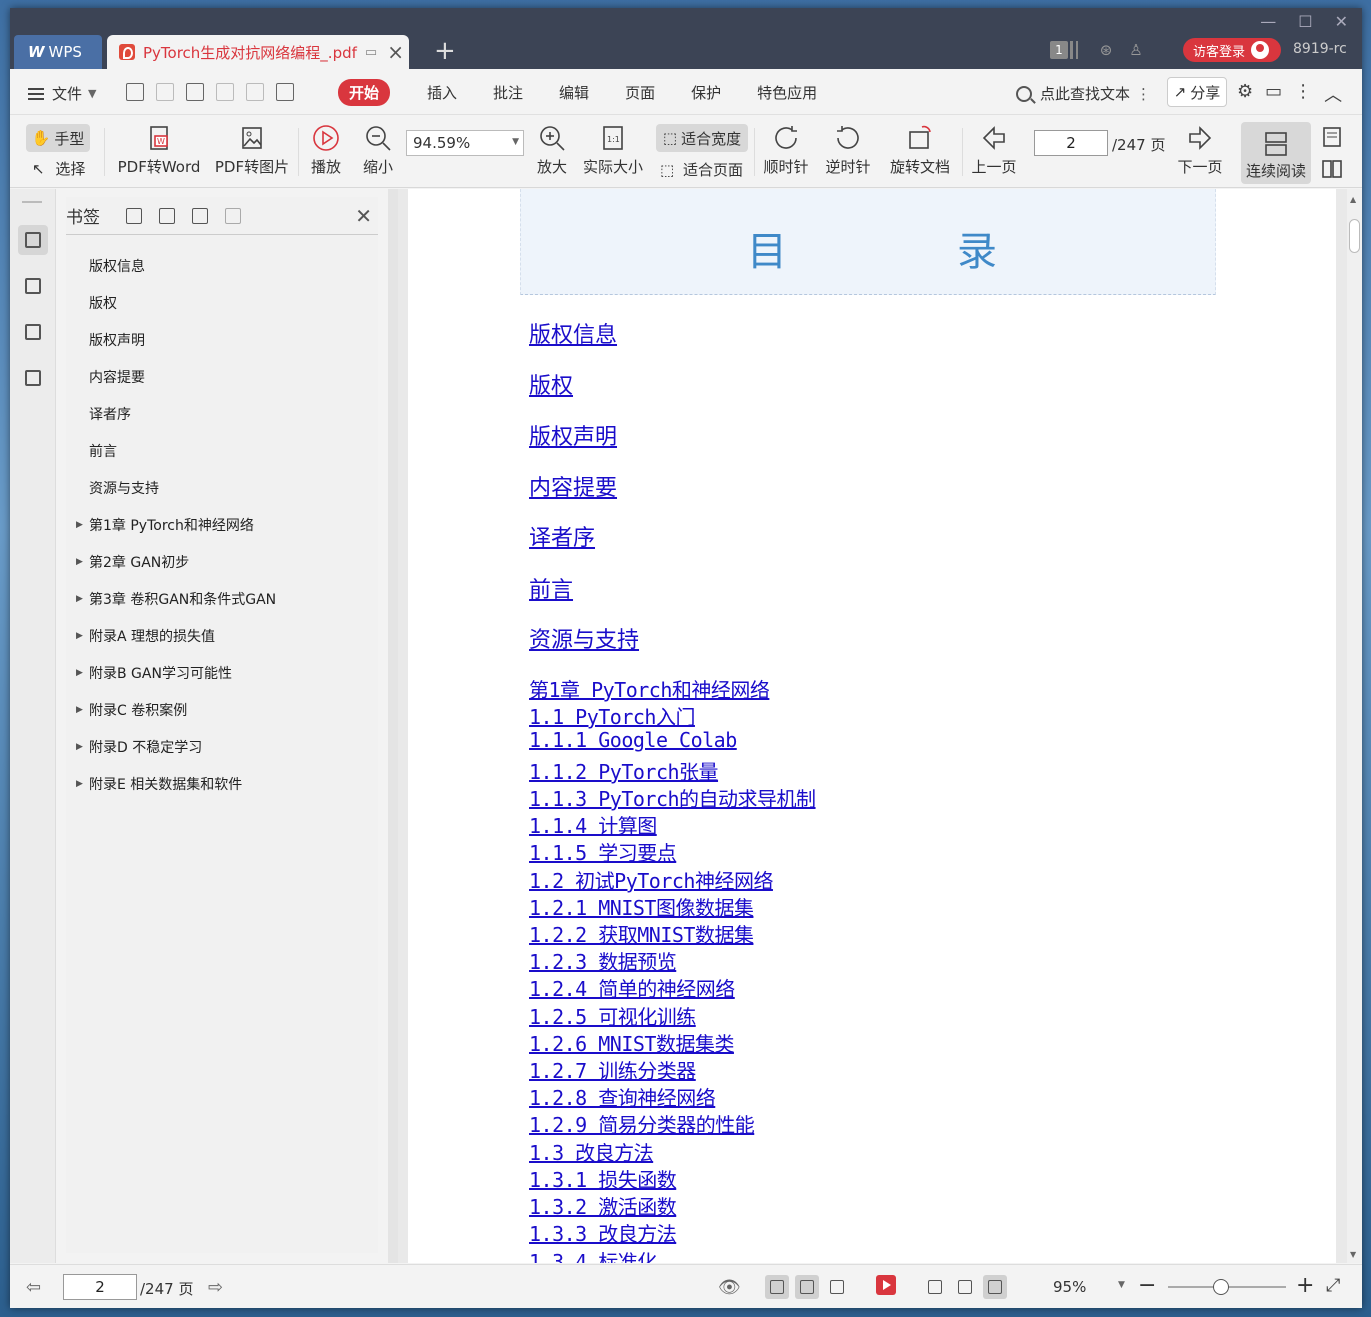 The height and width of the screenshot is (1317, 1371). Describe the element at coordinates (1341, 21) in the screenshot. I see `close-window-icon: ✕` at that location.